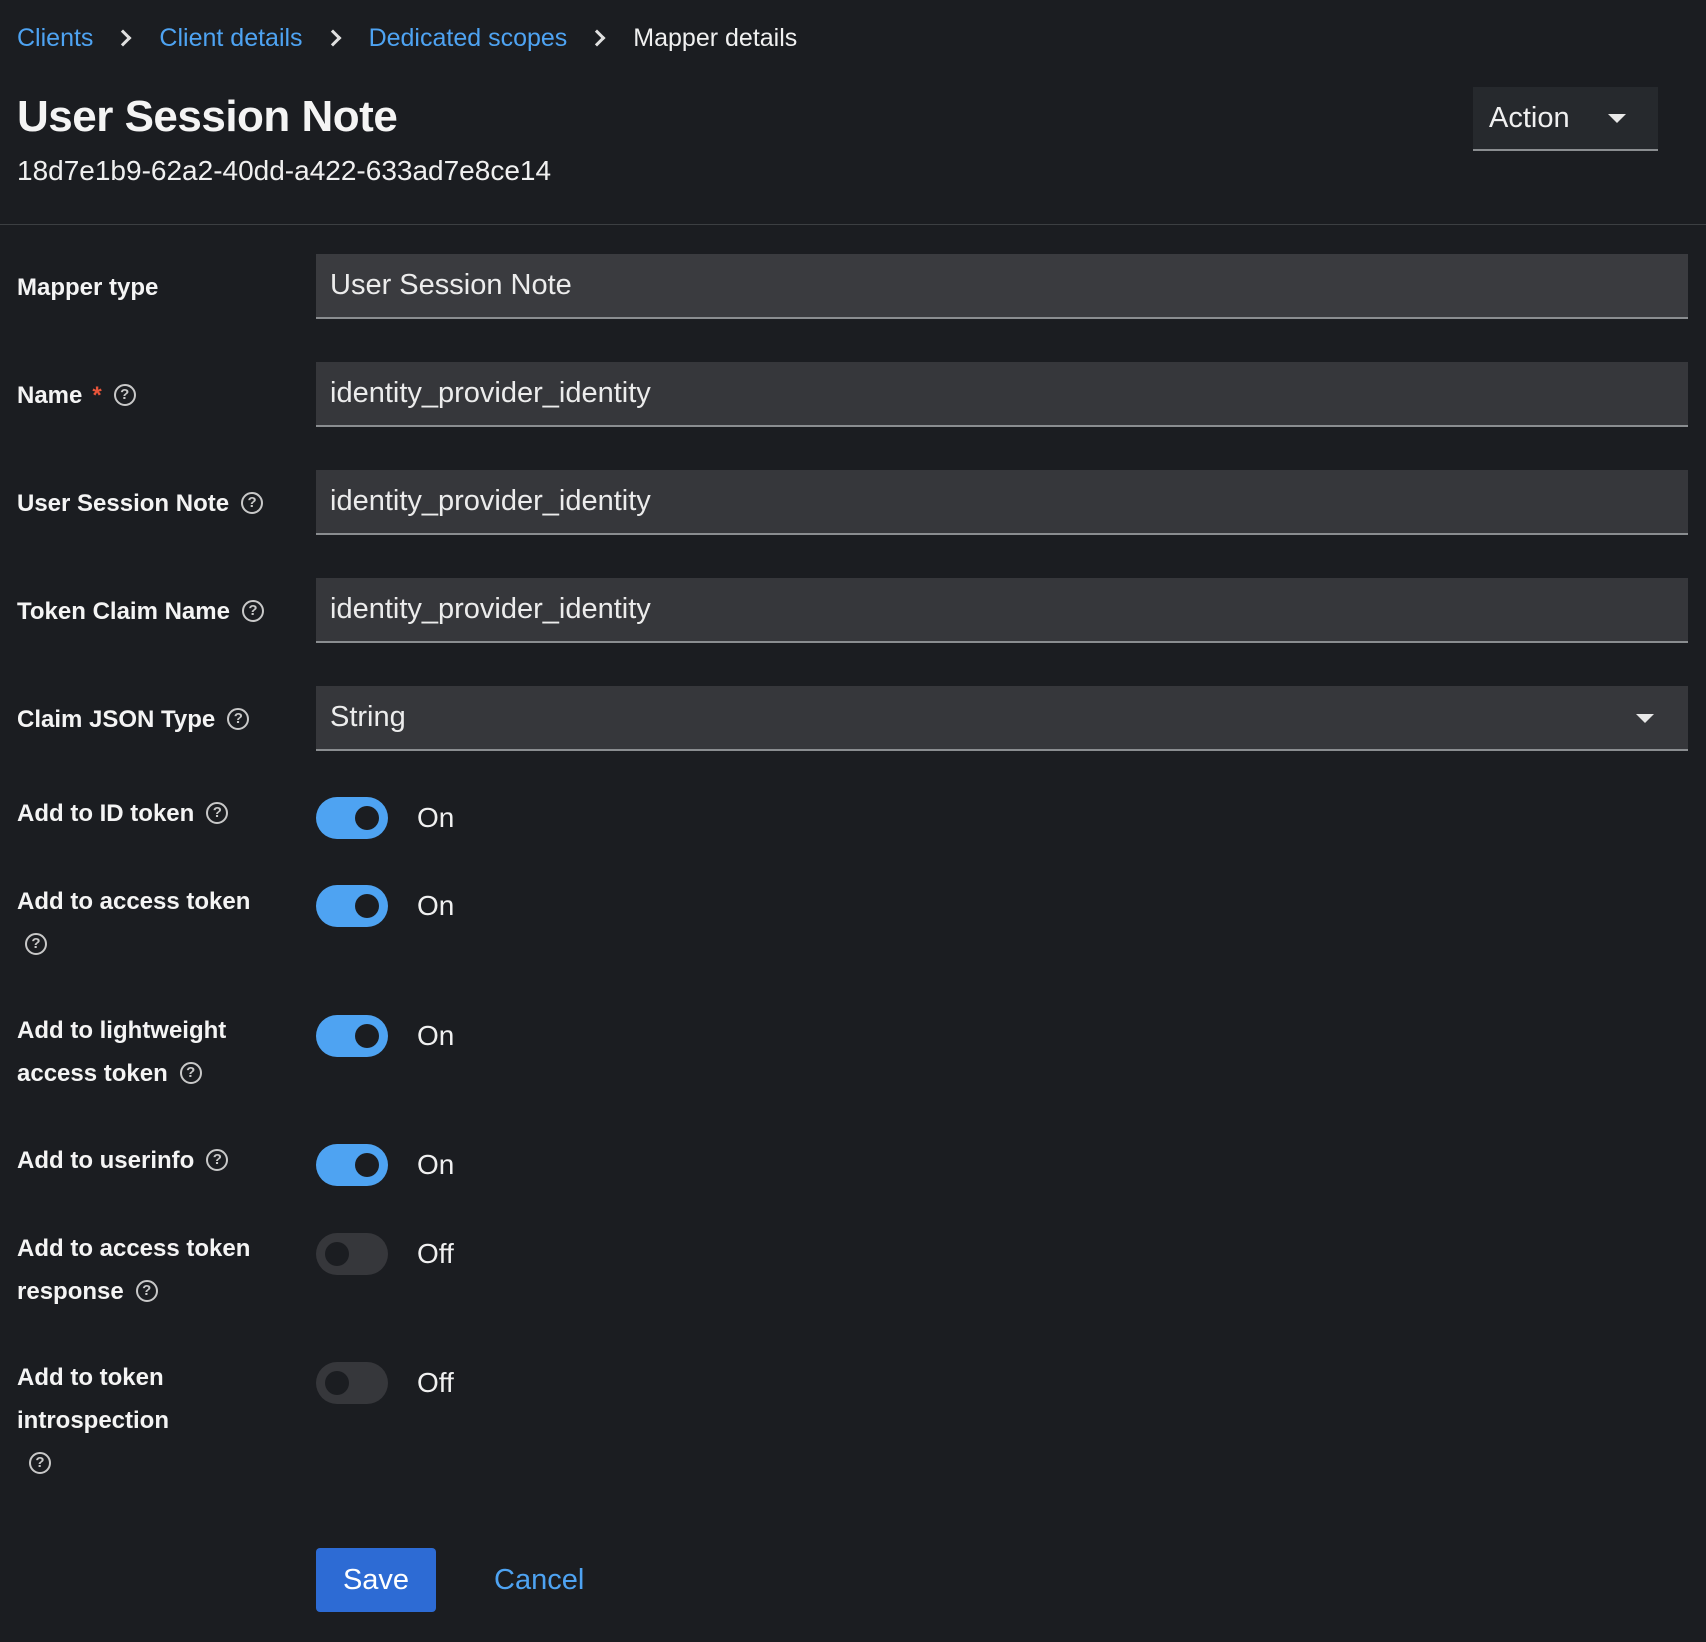 This screenshot has width=1706, height=1642. I want to click on action-dropdown-button: Action, so click(1565, 119).